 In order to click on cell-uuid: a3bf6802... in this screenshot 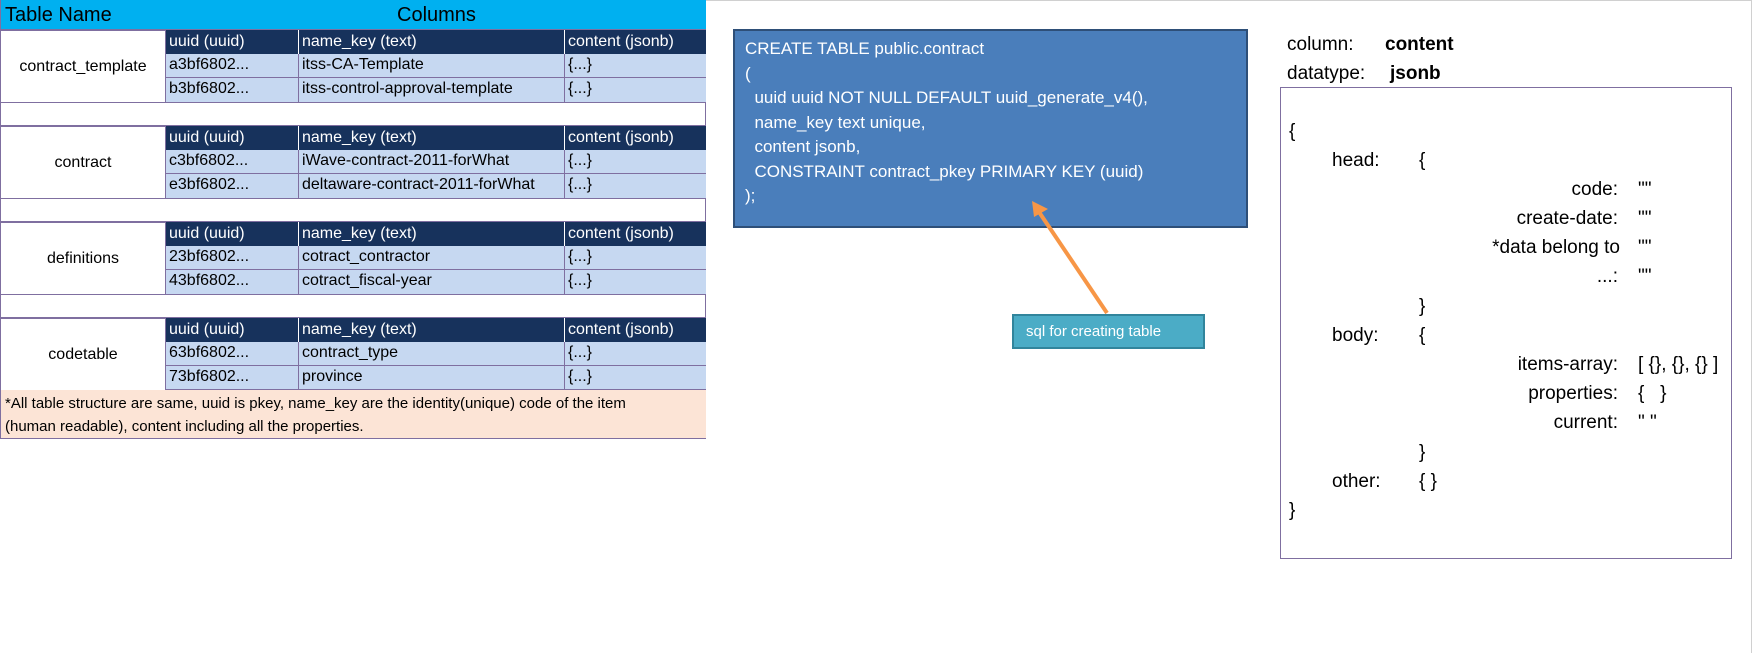, I will do `click(232, 66)`.